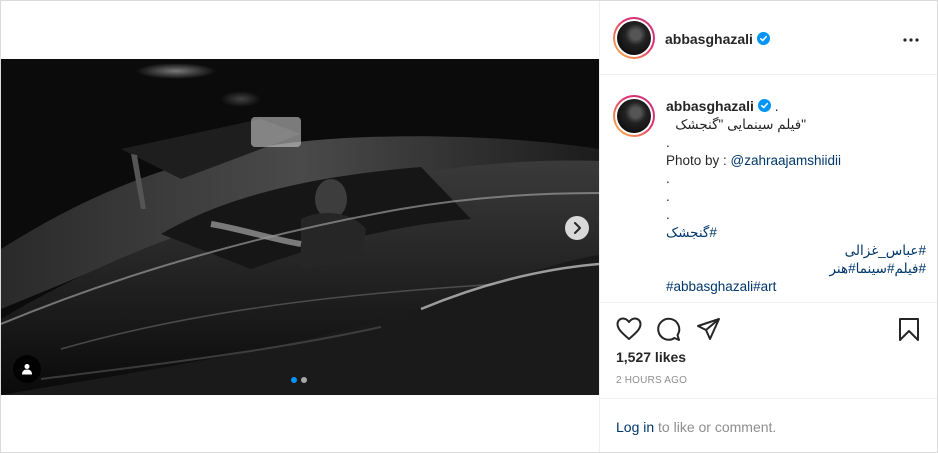 This screenshot has width=938, height=453. What do you see at coordinates (668, 214) in the screenshot?
I see `caption-line-6: .` at bounding box center [668, 214].